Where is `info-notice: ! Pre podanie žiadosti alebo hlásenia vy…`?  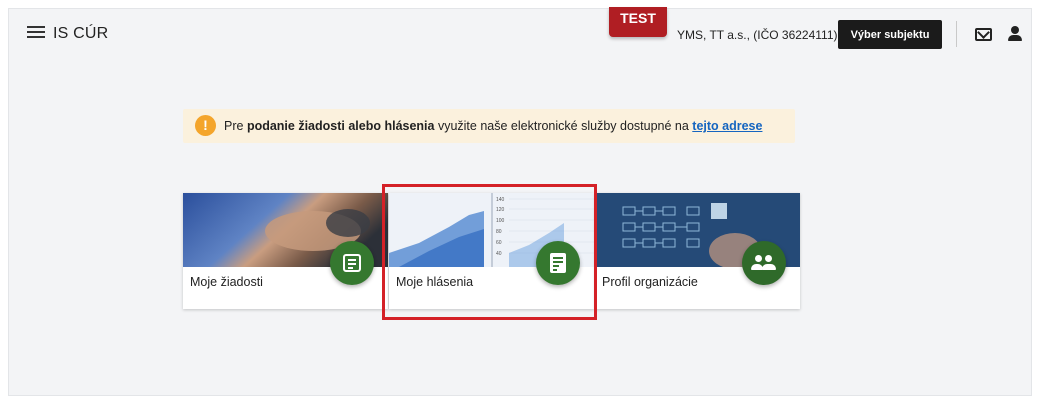 info-notice: ! Pre podanie žiadosti alebo hlásenia vy… is located at coordinates (489, 126).